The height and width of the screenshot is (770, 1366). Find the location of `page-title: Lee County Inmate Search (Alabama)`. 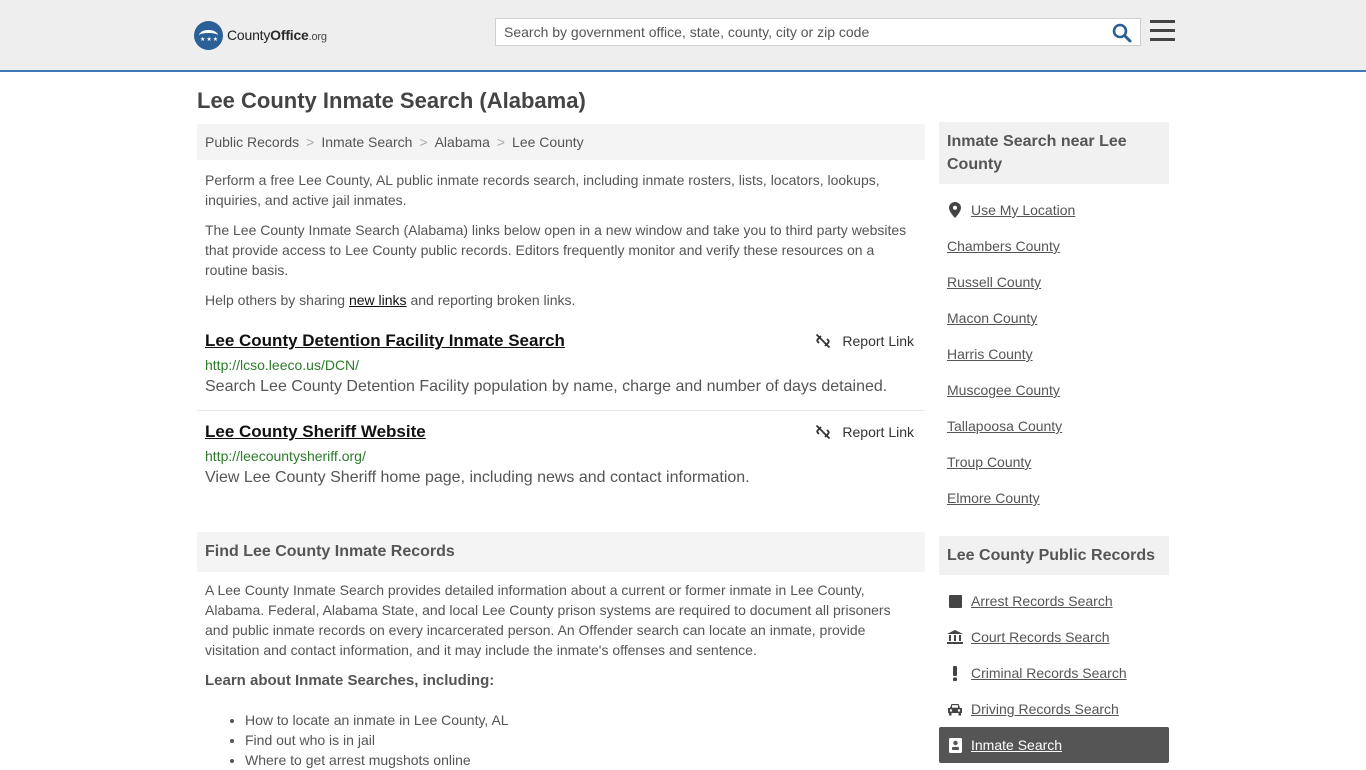

page-title: Lee County Inmate Search (Alabama) is located at coordinates (391, 100).